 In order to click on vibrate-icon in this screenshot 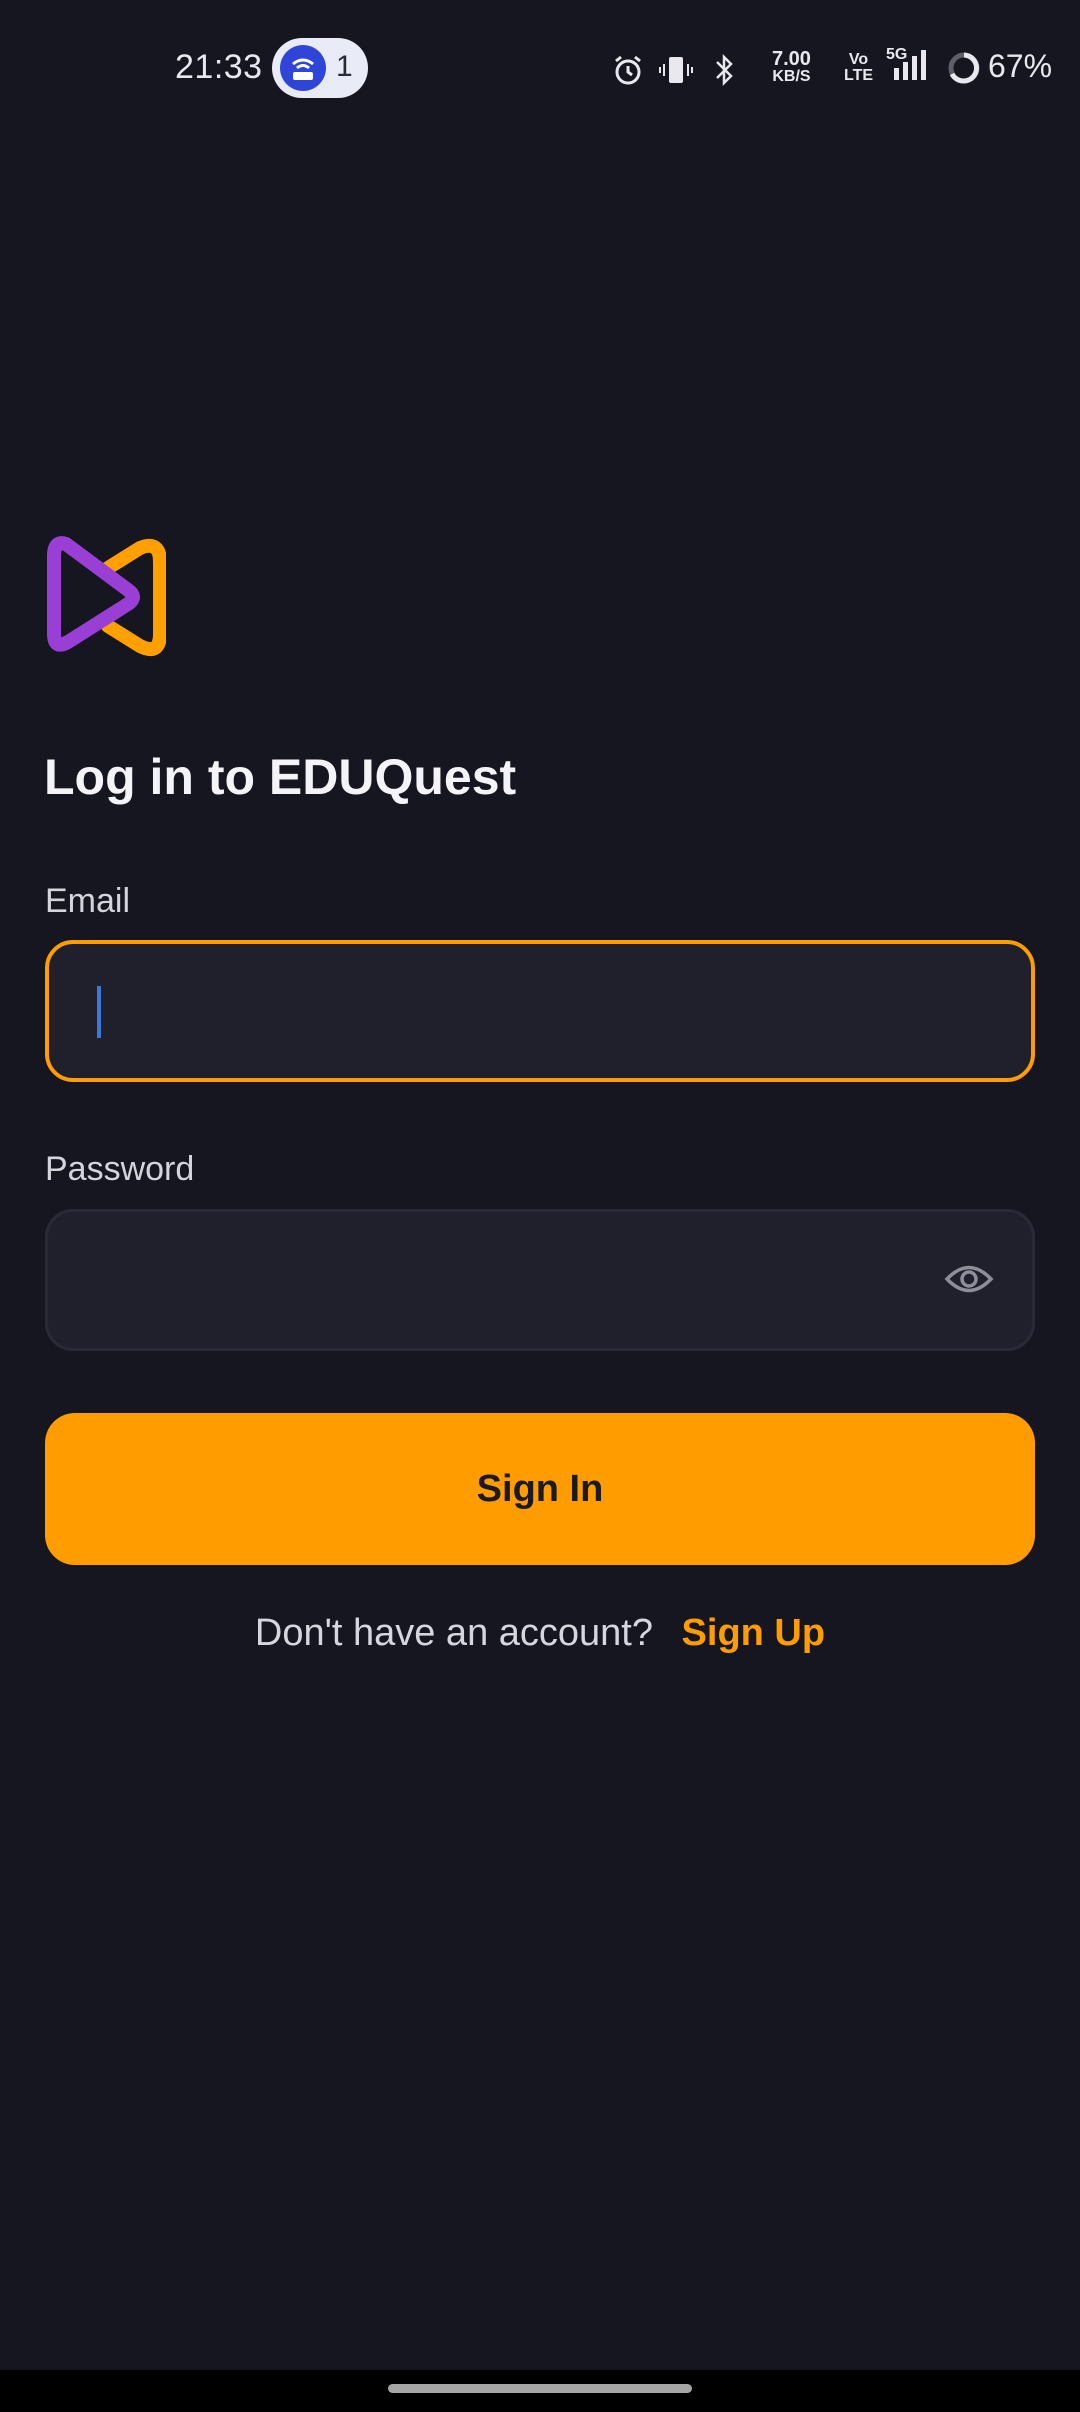, I will do `click(676, 70)`.